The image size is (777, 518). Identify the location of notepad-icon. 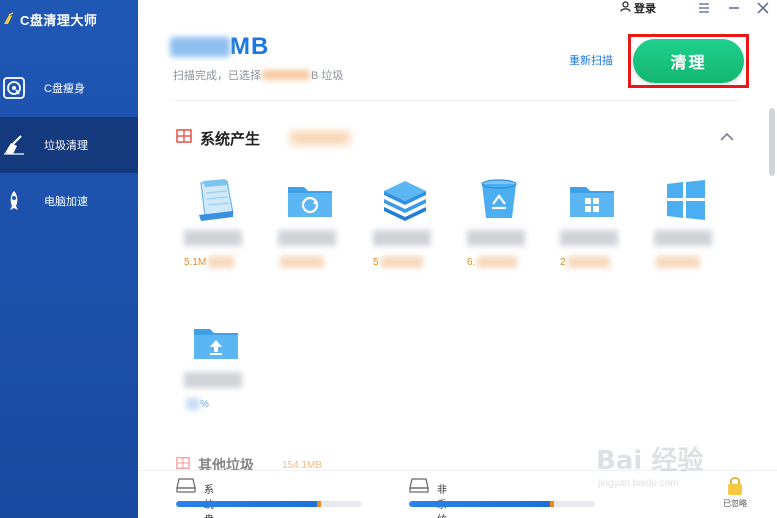
(216, 200).